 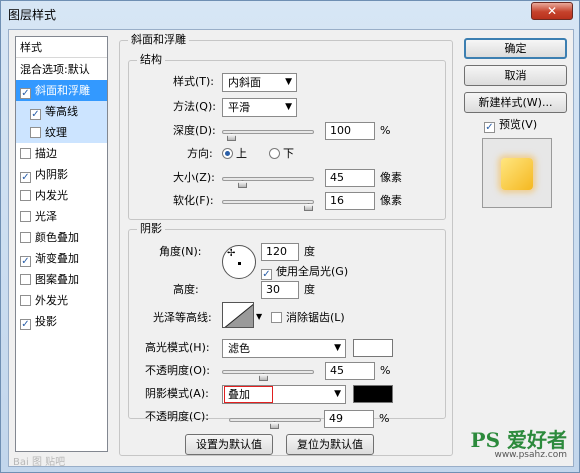 What do you see at coordinates (244, 82) in the screenshot?
I see `style-select-value: 内斜面` at bounding box center [244, 82].